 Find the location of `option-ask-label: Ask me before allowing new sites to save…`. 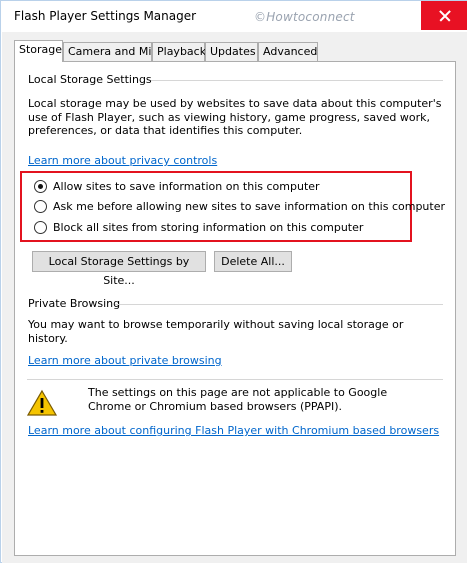

option-ask-label: Ask me before allowing new sites to save… is located at coordinates (249, 206).